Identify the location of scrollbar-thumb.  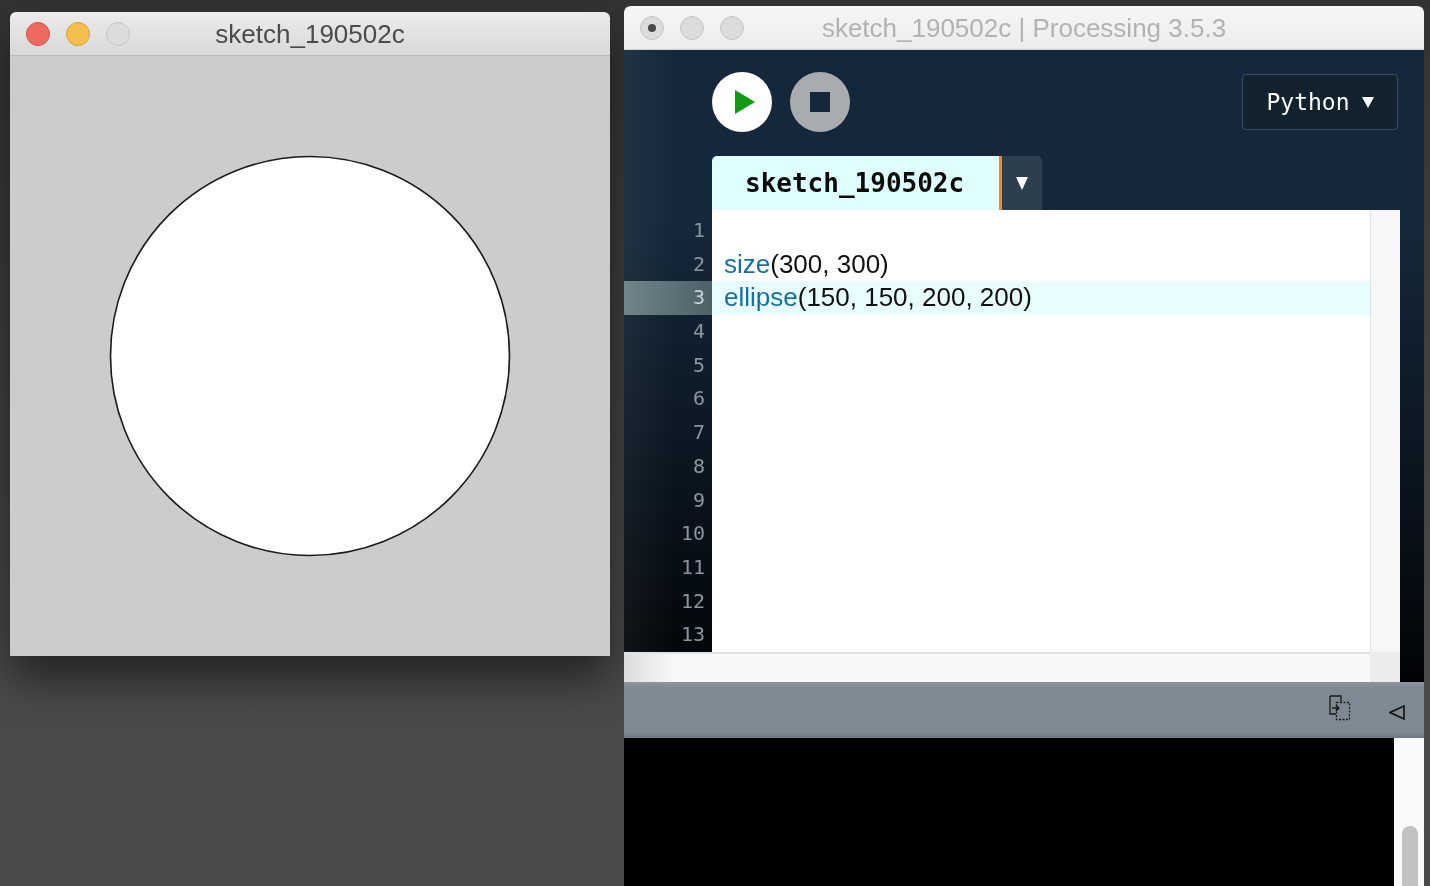
(1410, 856).